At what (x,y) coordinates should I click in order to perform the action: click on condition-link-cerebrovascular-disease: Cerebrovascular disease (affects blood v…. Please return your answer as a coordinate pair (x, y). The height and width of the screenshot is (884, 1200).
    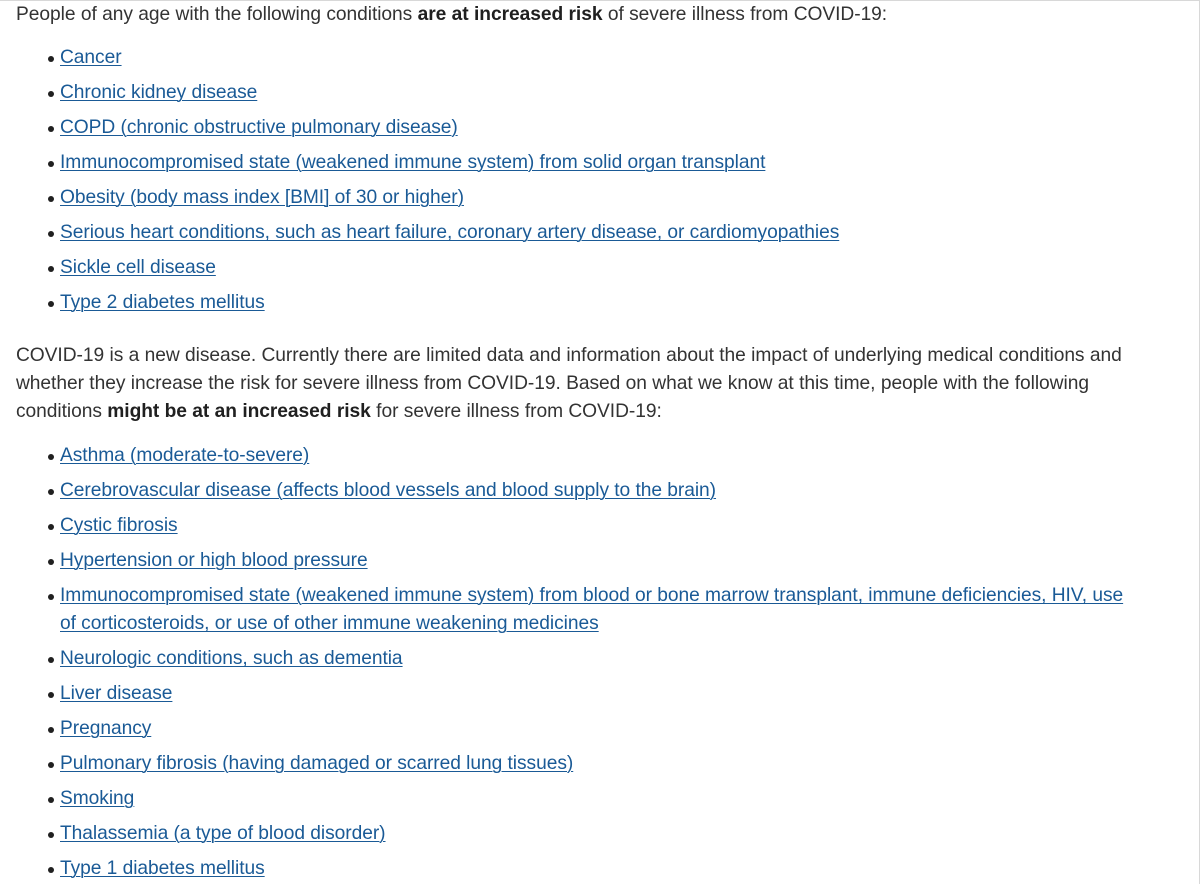
    Looking at the image, I should click on (388, 490).